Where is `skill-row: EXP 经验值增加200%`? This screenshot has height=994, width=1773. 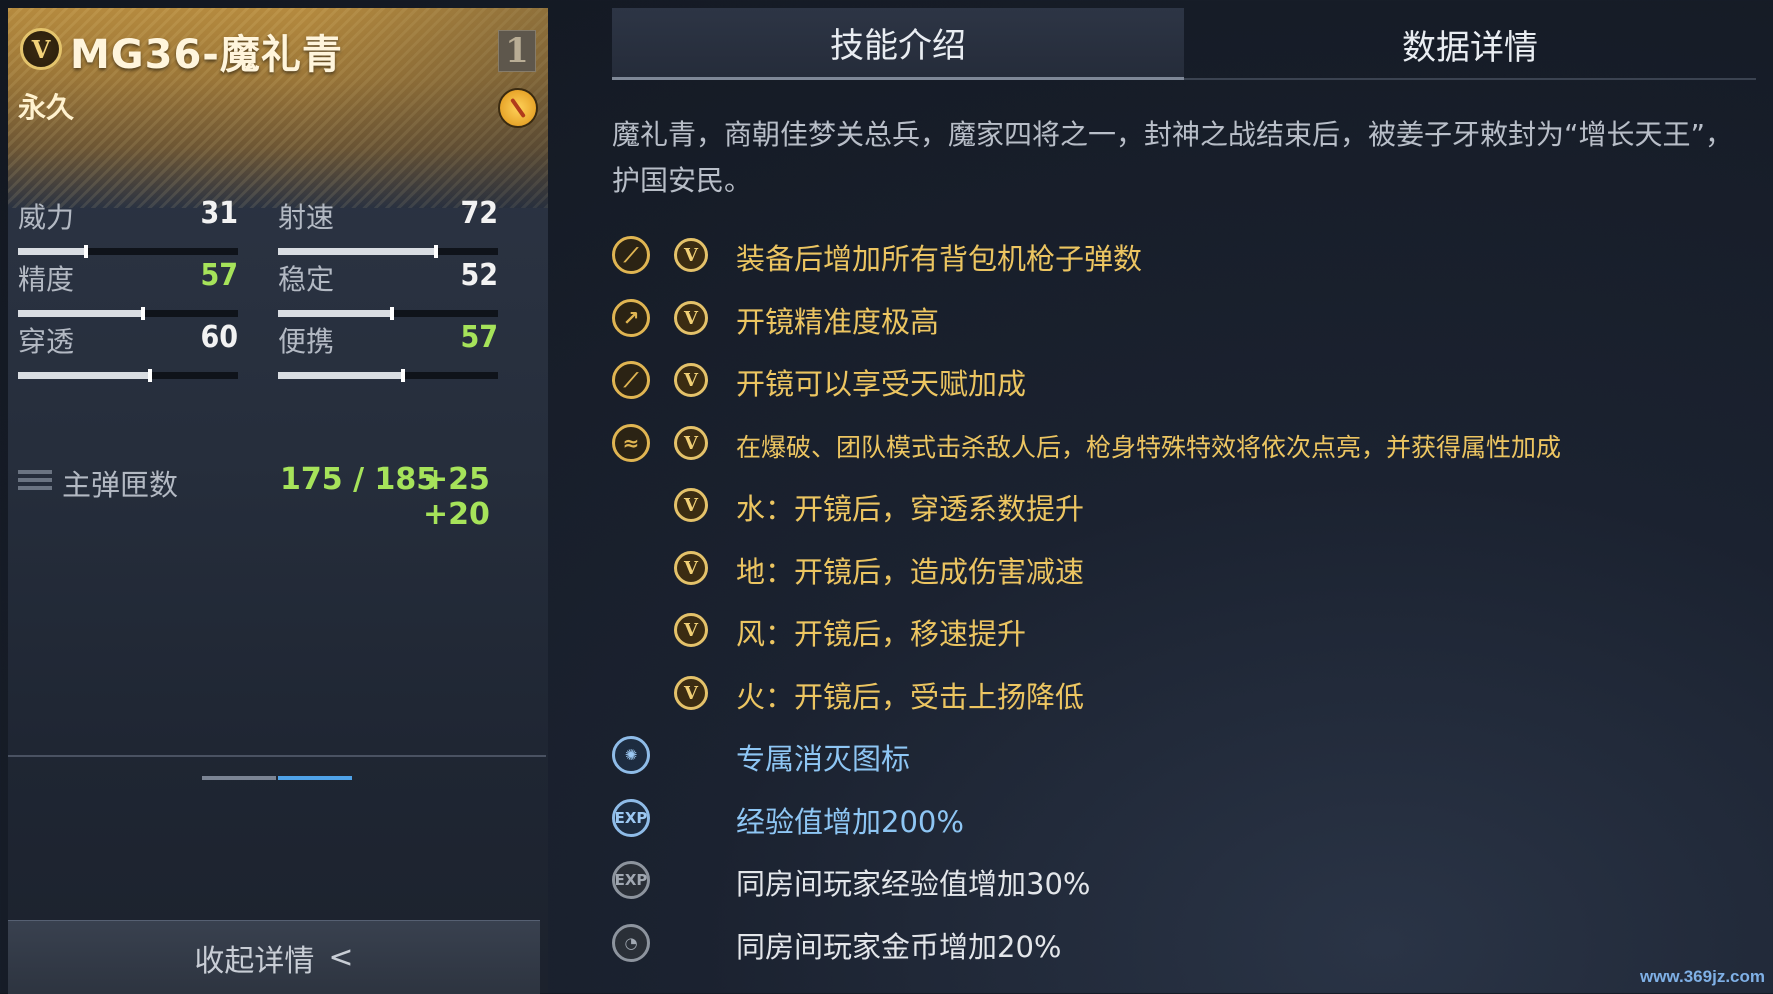
skill-row: EXP 经验值增加200% is located at coordinates (1187, 819).